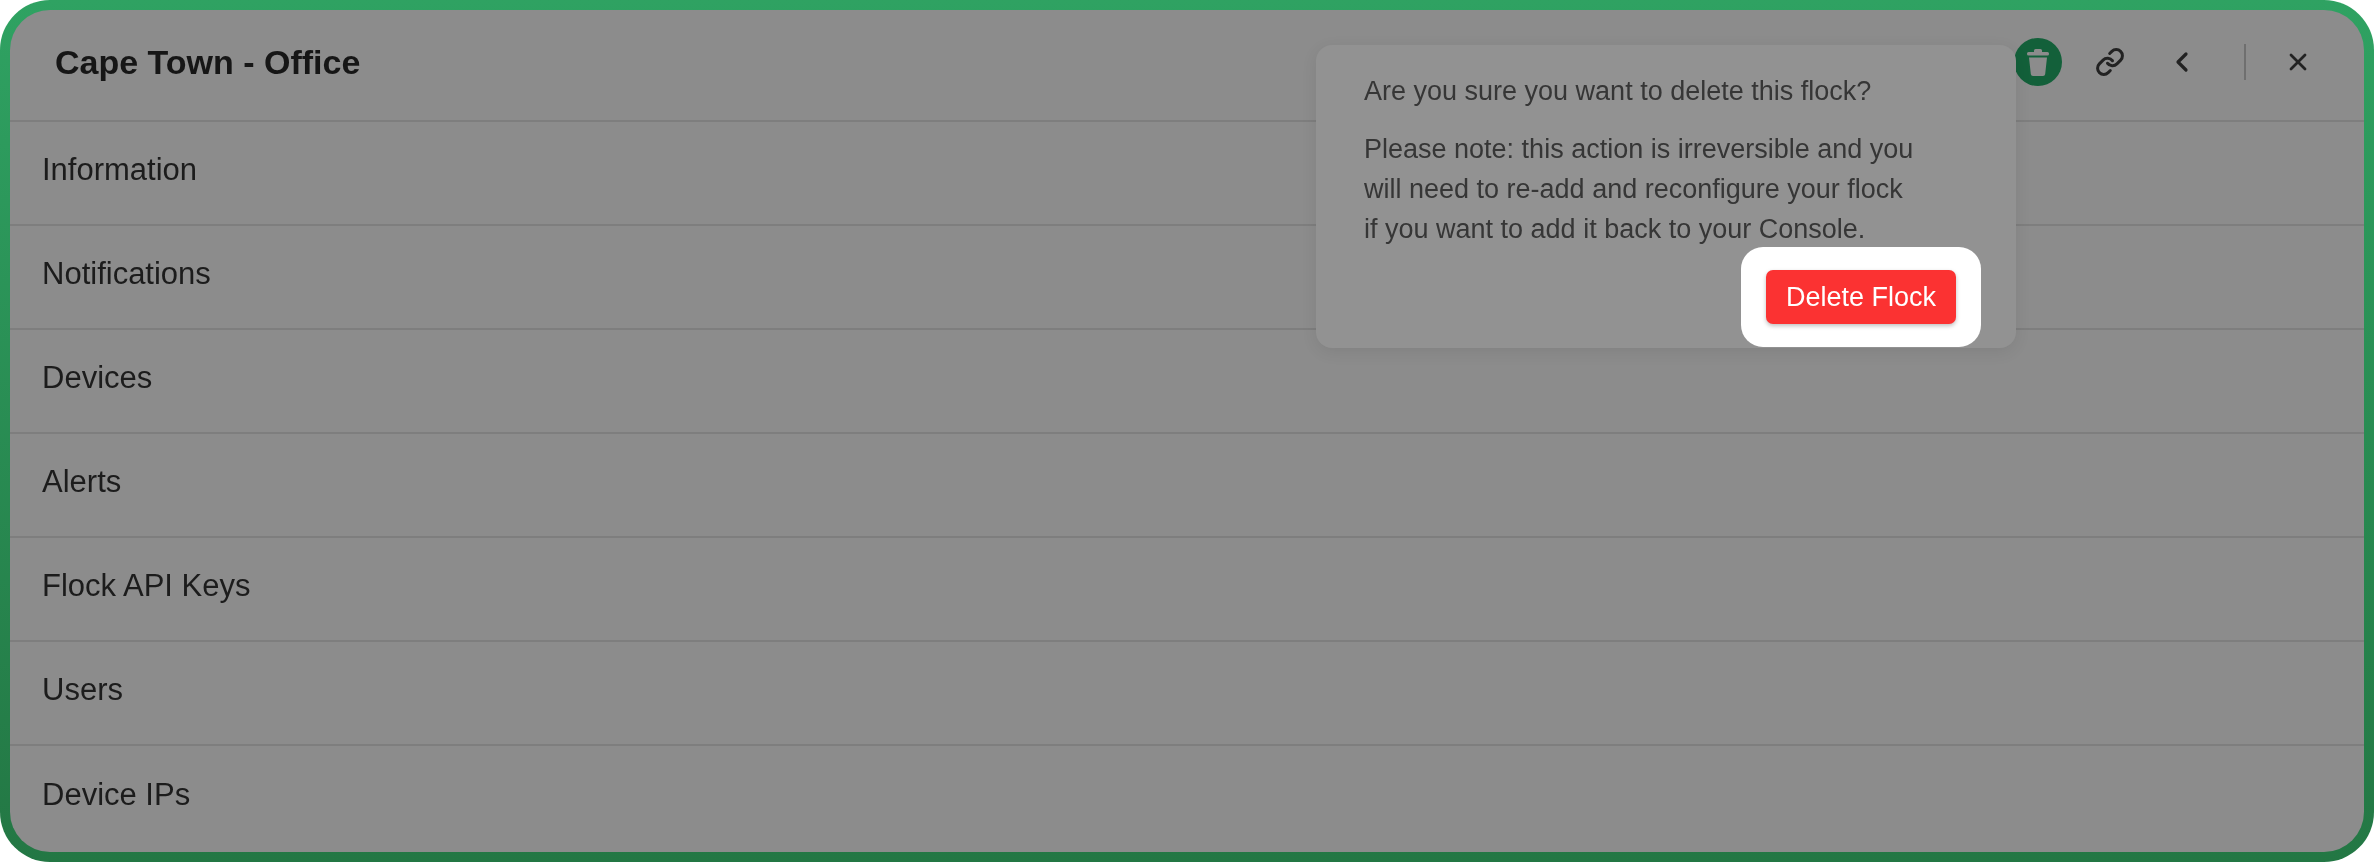 The image size is (2374, 862). Describe the element at coordinates (1187, 798) in the screenshot. I see `menu-item: Device IPs` at that location.